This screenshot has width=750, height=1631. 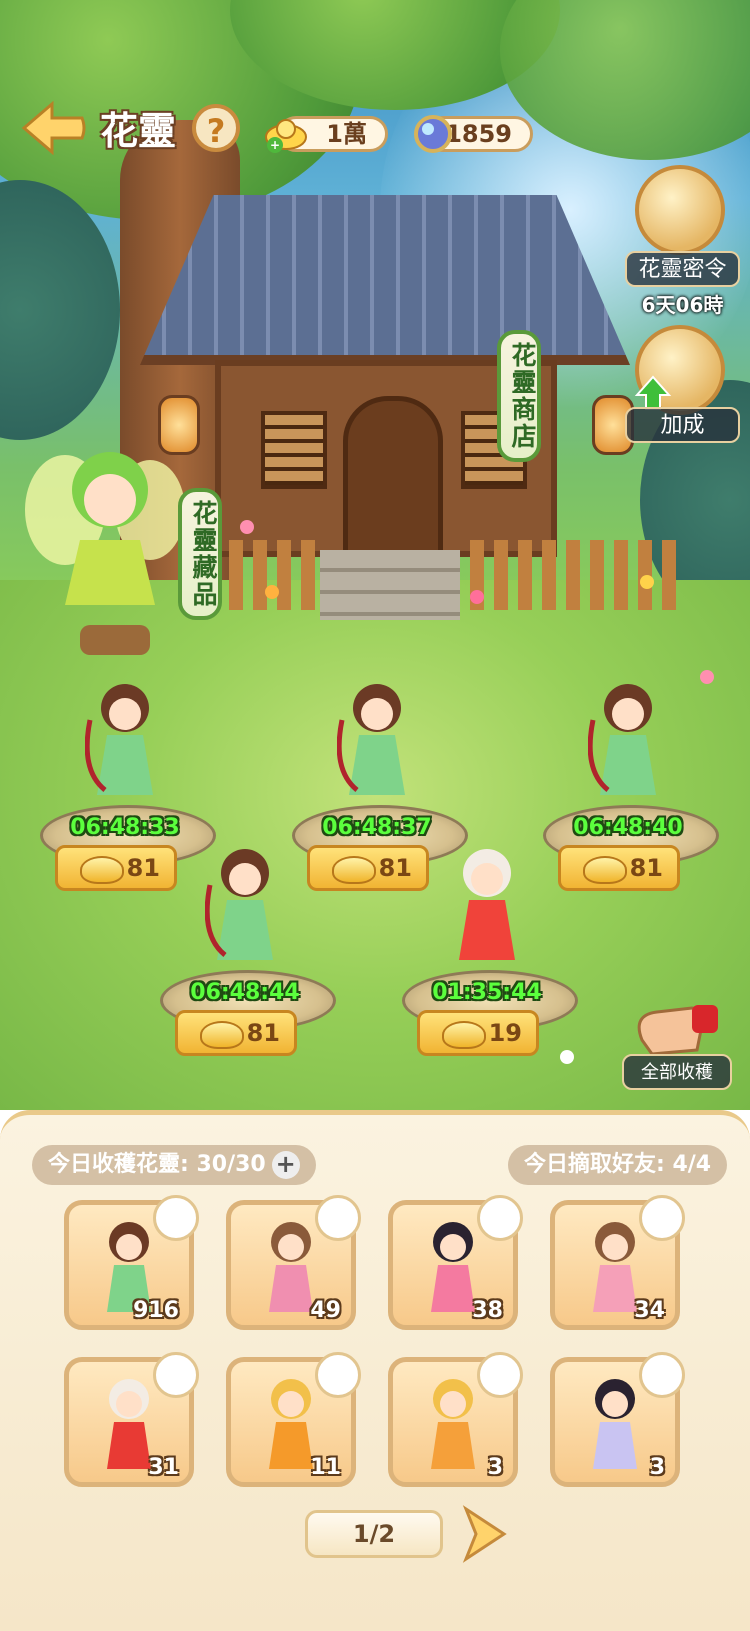 I want to click on card-count: 916, so click(x=156, y=1310).